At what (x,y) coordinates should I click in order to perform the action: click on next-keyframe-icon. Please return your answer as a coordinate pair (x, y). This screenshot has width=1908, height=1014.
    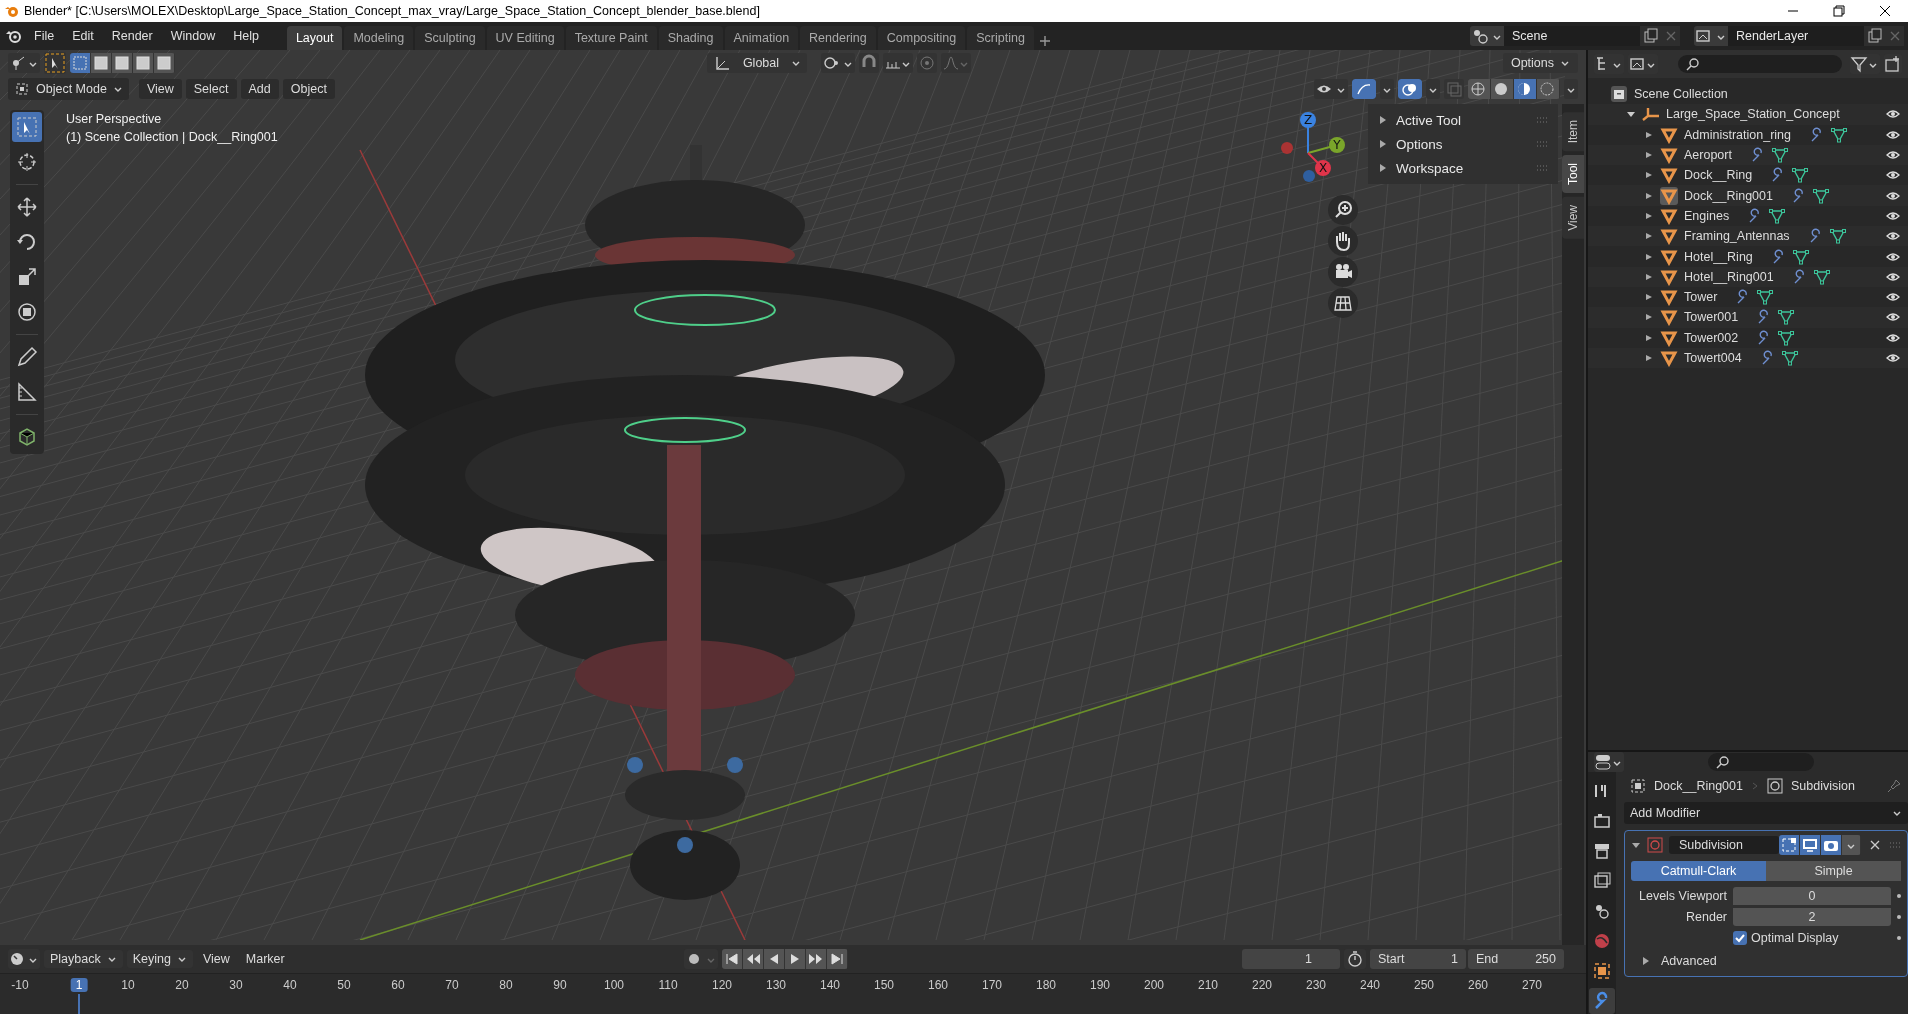
    Looking at the image, I should click on (816, 959).